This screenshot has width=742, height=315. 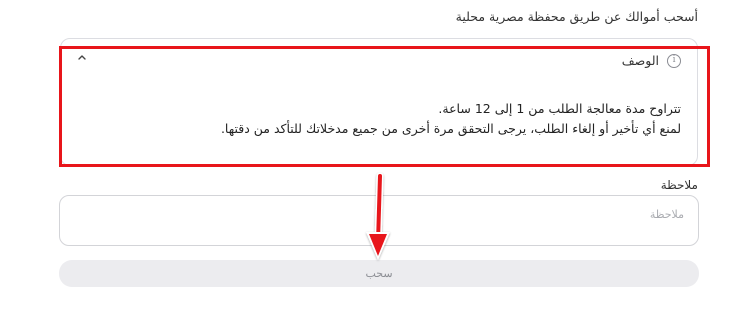 What do you see at coordinates (640, 60) in the screenshot?
I see `description-title: الوصف` at bounding box center [640, 60].